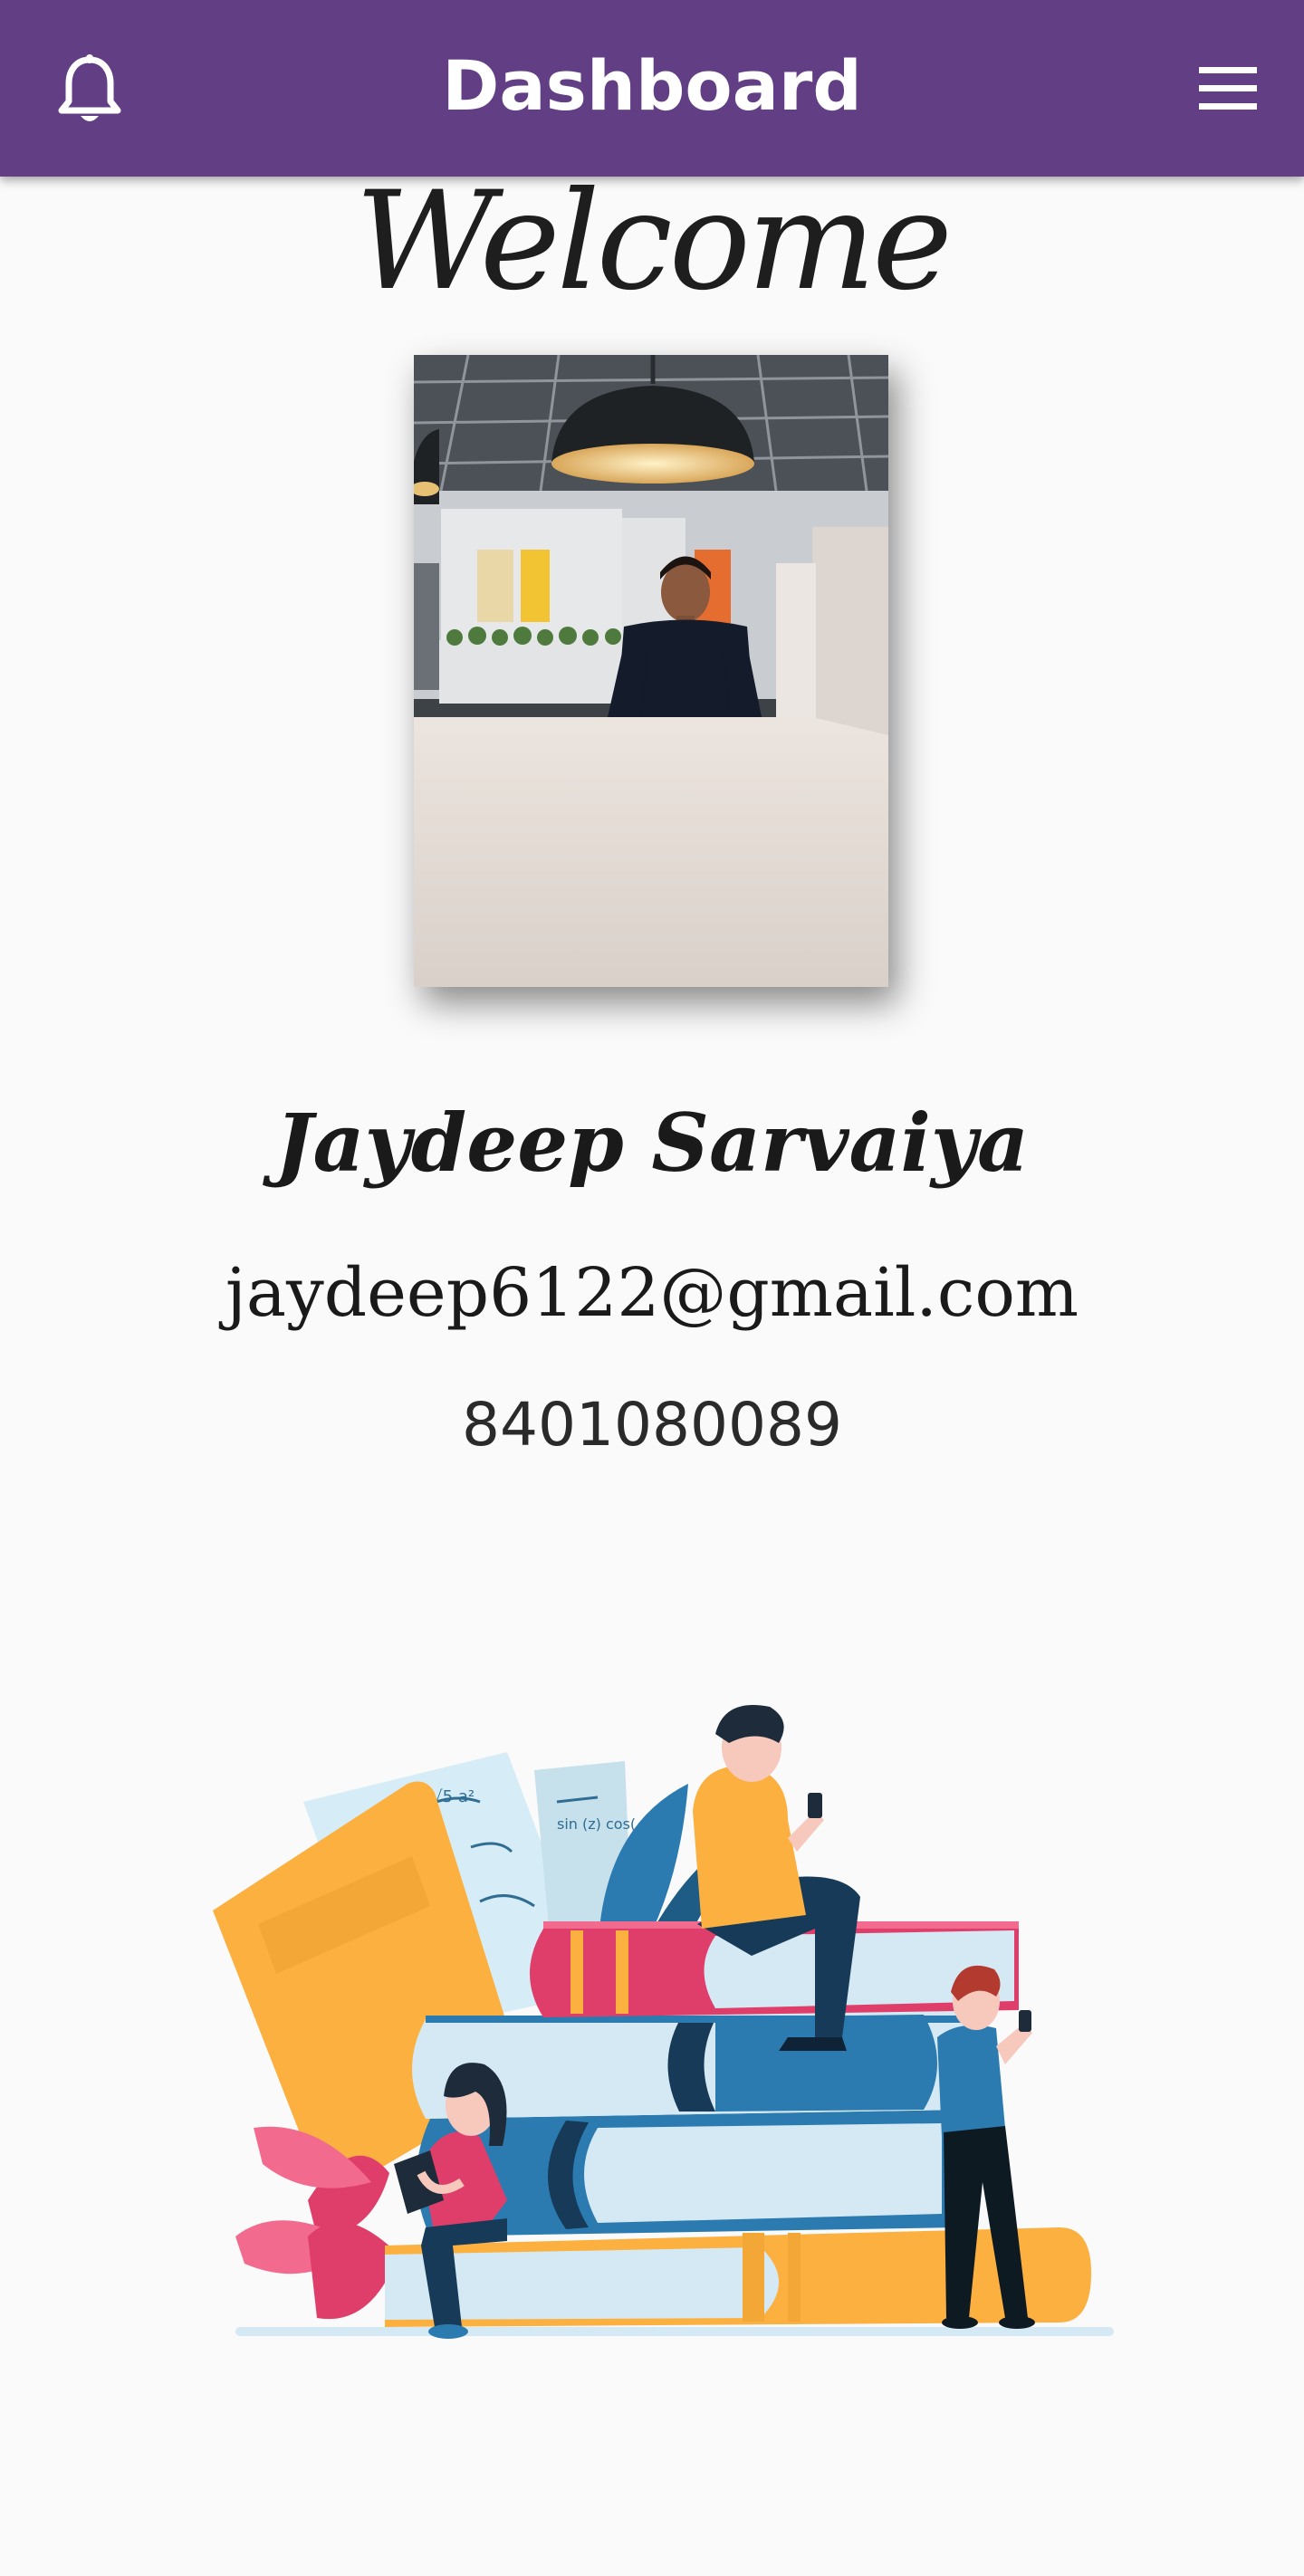 The height and width of the screenshot is (2576, 1304). I want to click on user-email: jaydeep6122@gmail.com, so click(652, 1293).